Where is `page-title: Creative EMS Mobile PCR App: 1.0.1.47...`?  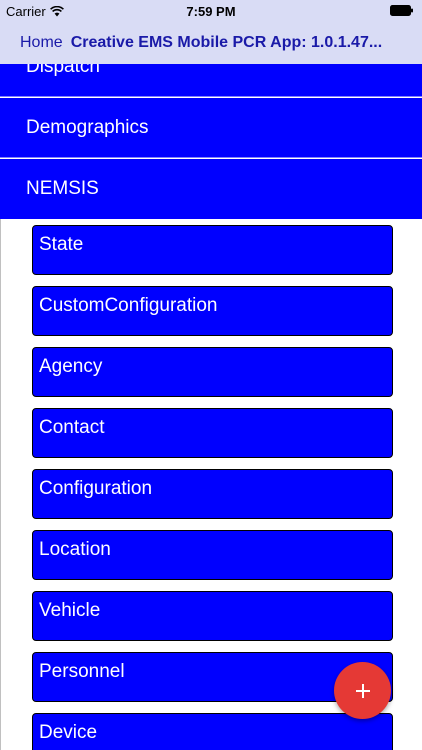
page-title: Creative EMS Mobile PCR App: 1.0.1.47... is located at coordinates (226, 42).